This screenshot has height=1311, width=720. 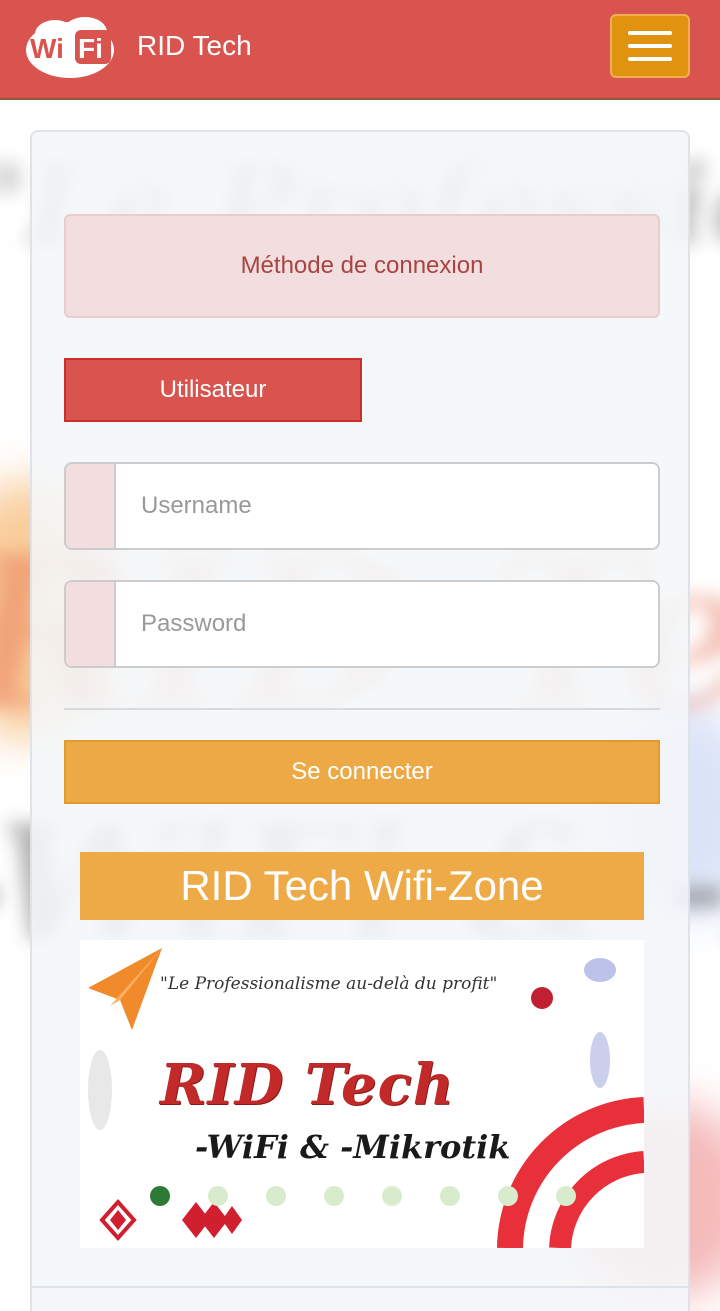 I want to click on password-group, so click(x=362, y=624).